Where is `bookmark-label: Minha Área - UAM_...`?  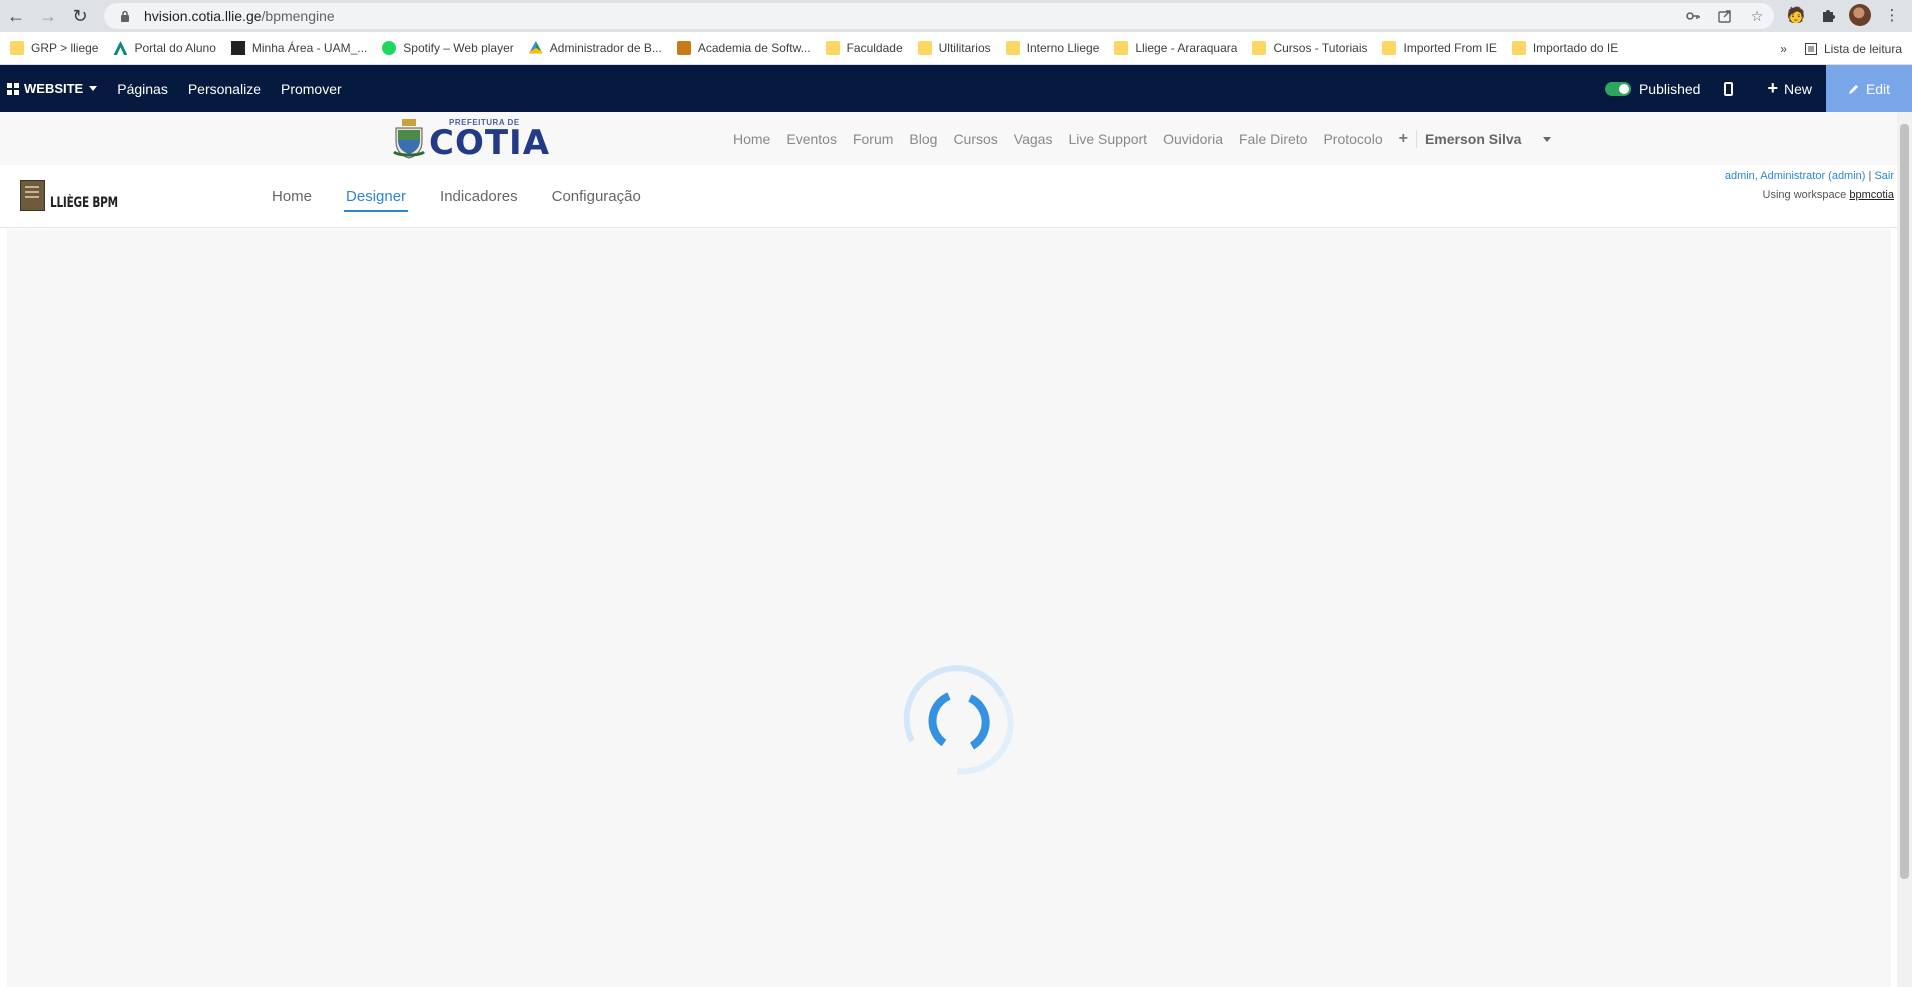
bookmark-label: Minha Área - UAM_... is located at coordinates (309, 48).